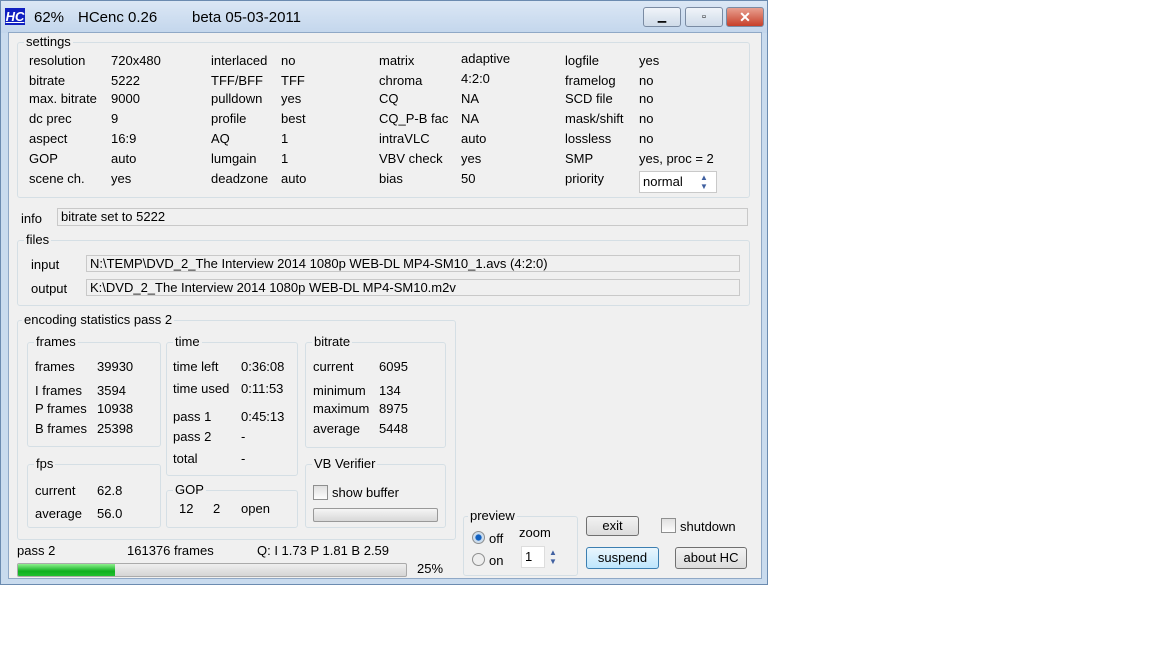  I want to click on setting-label: matrix, so click(397, 60).